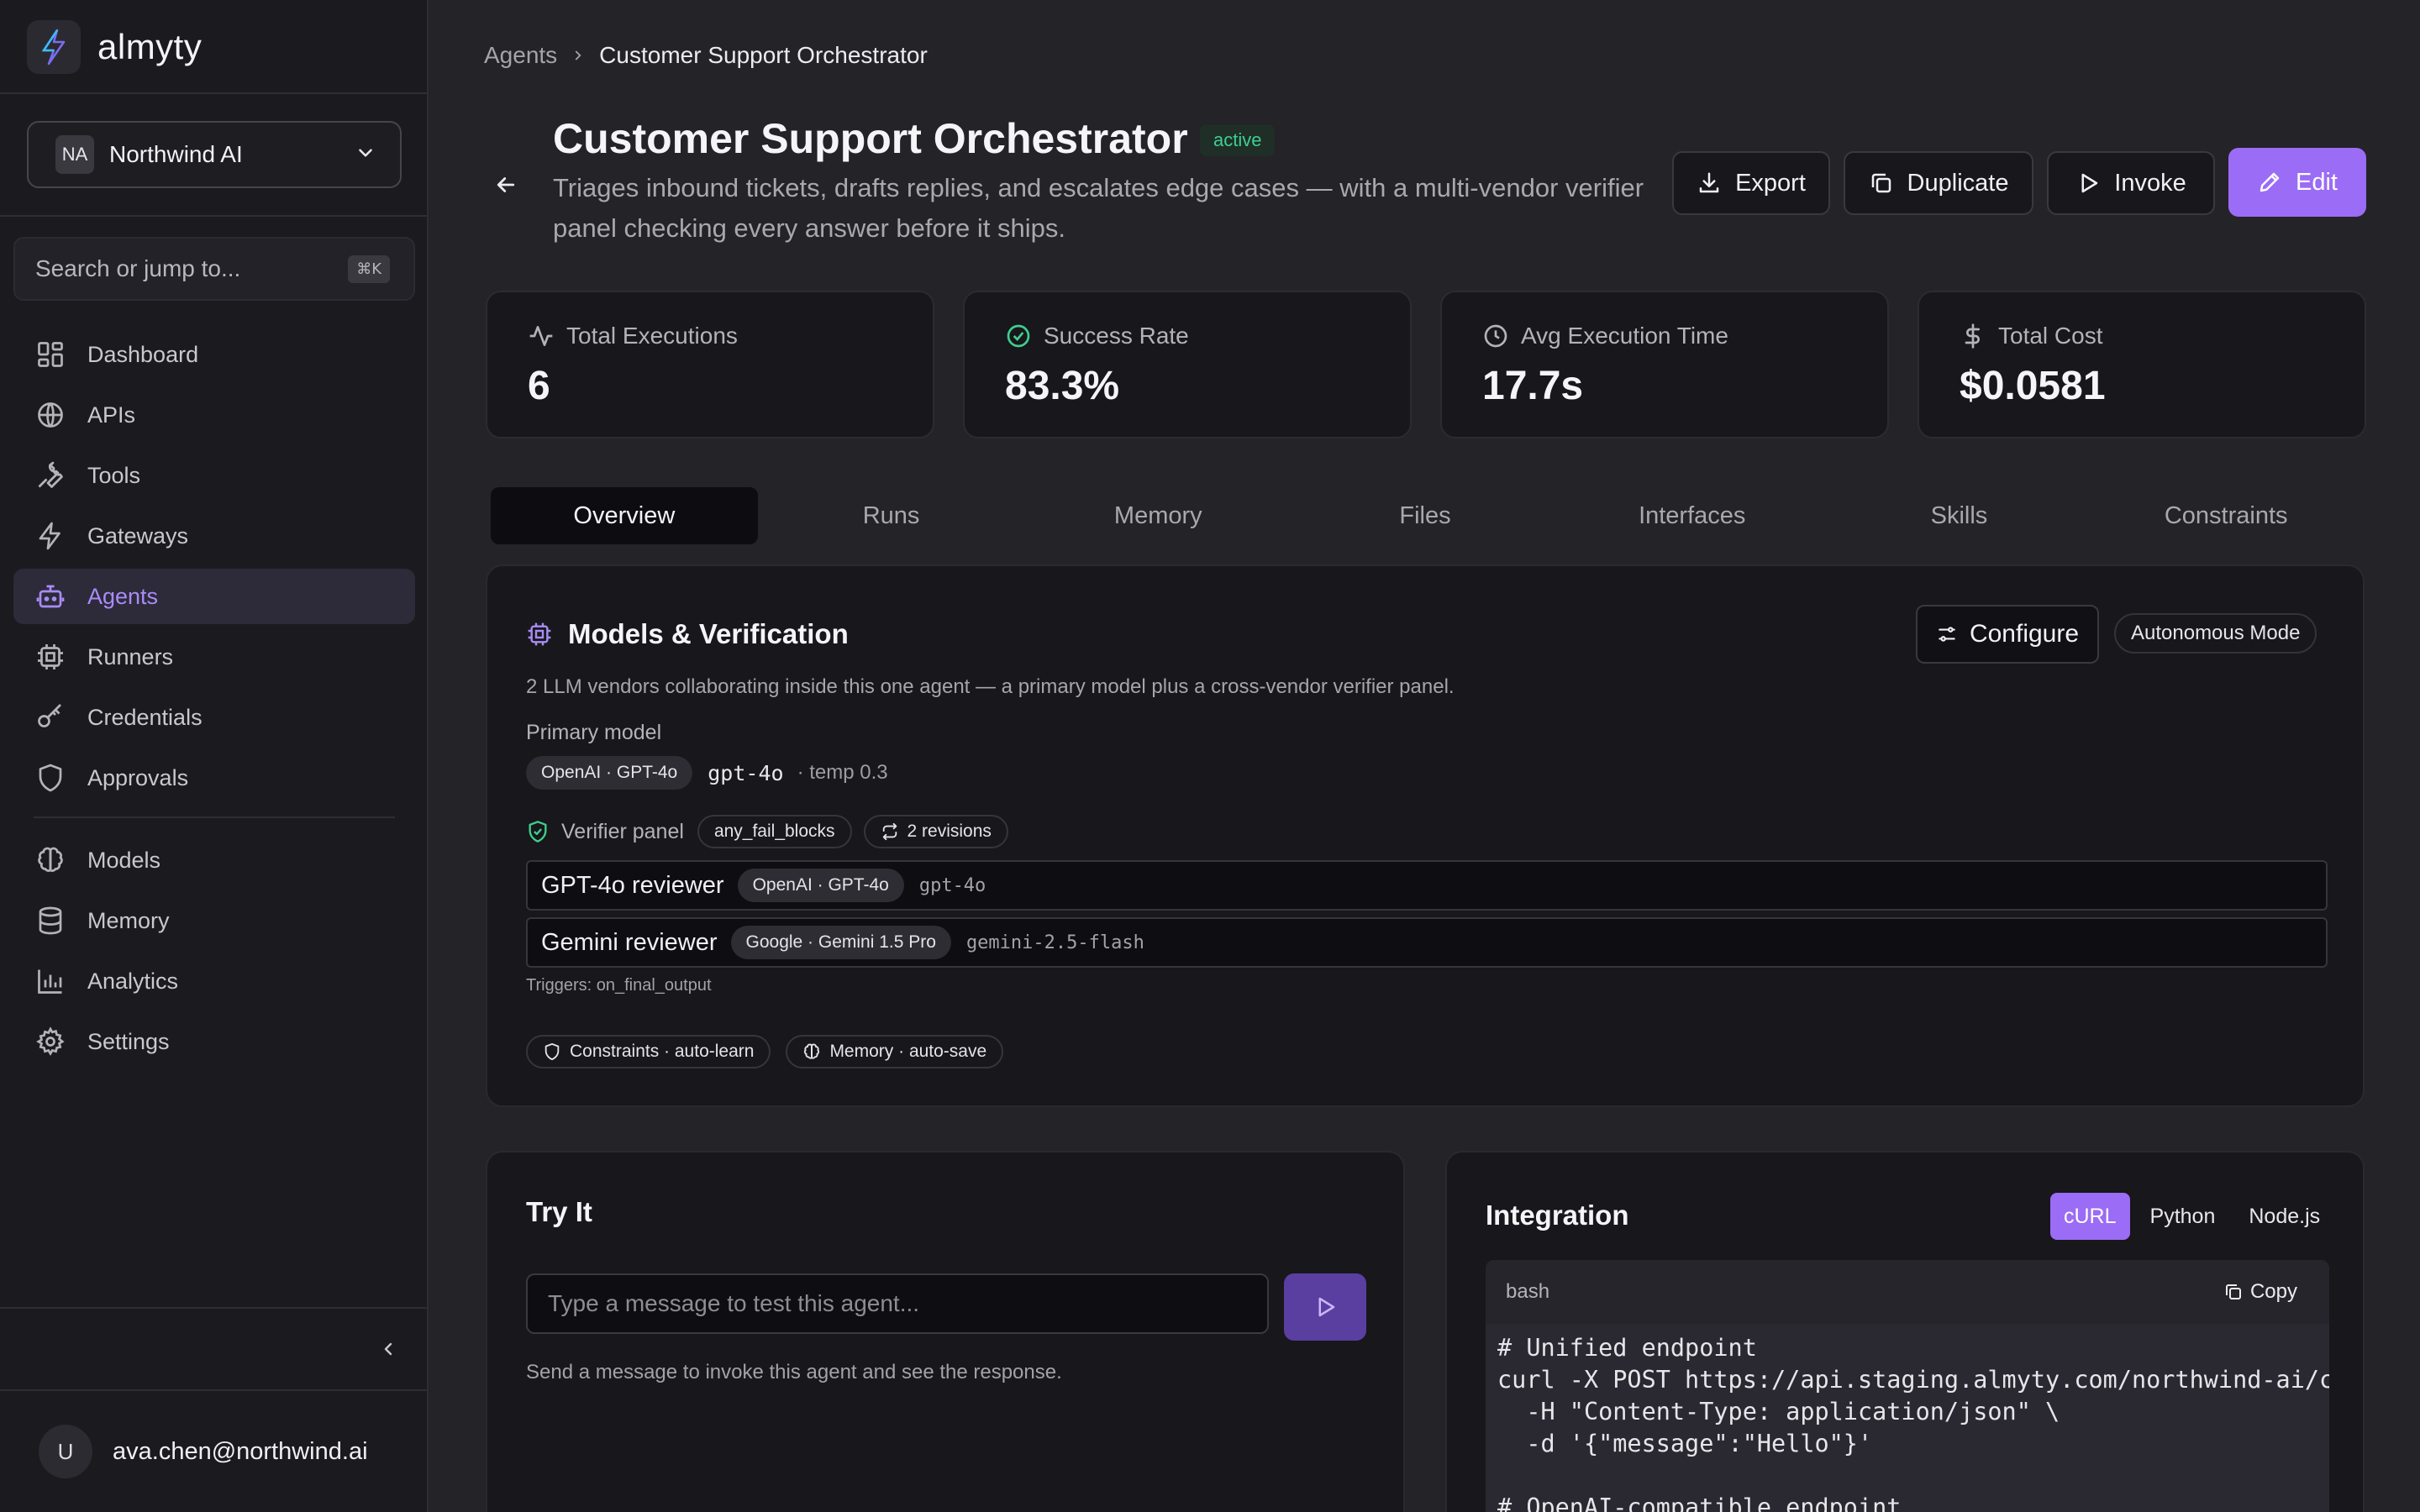 The height and width of the screenshot is (1512, 2420). I want to click on search-input: Search or jump to... ⌘K, so click(214, 269).